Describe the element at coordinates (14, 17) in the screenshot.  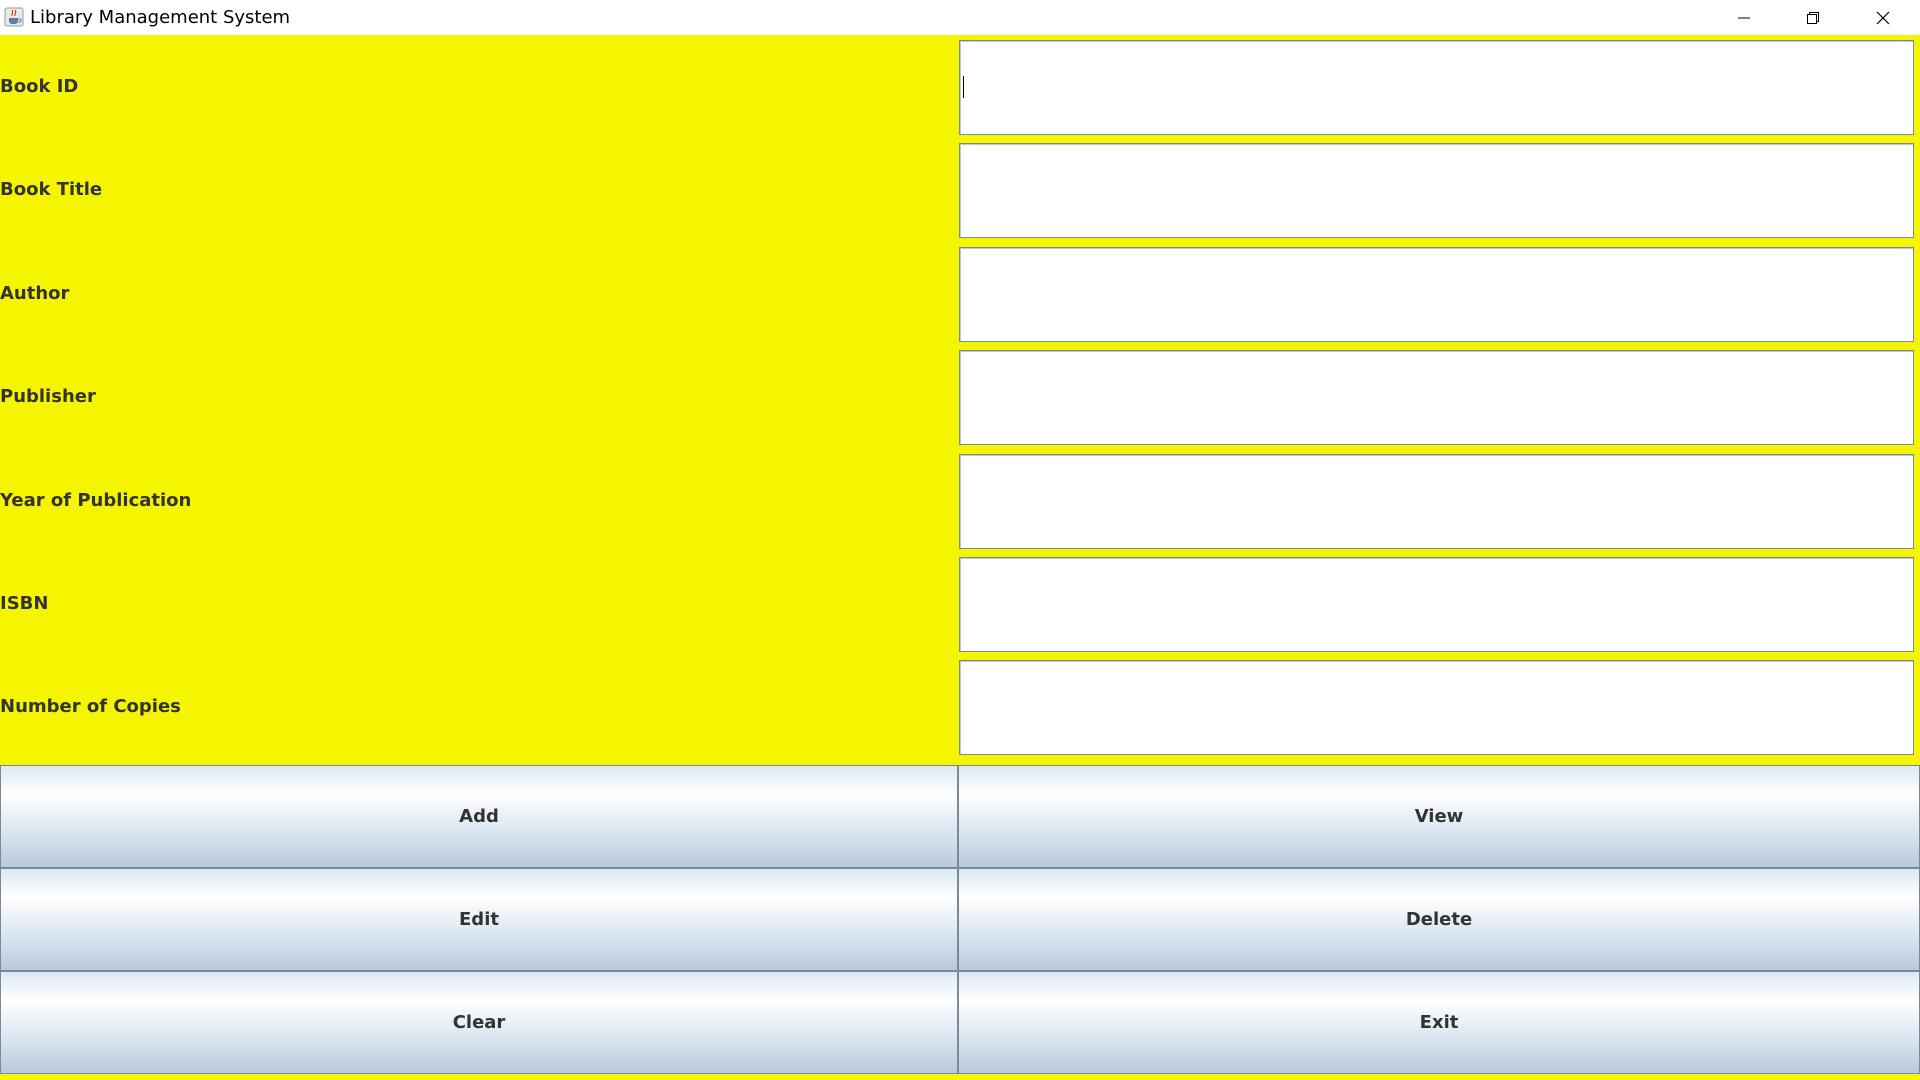
I see `java-cup-icon` at that location.